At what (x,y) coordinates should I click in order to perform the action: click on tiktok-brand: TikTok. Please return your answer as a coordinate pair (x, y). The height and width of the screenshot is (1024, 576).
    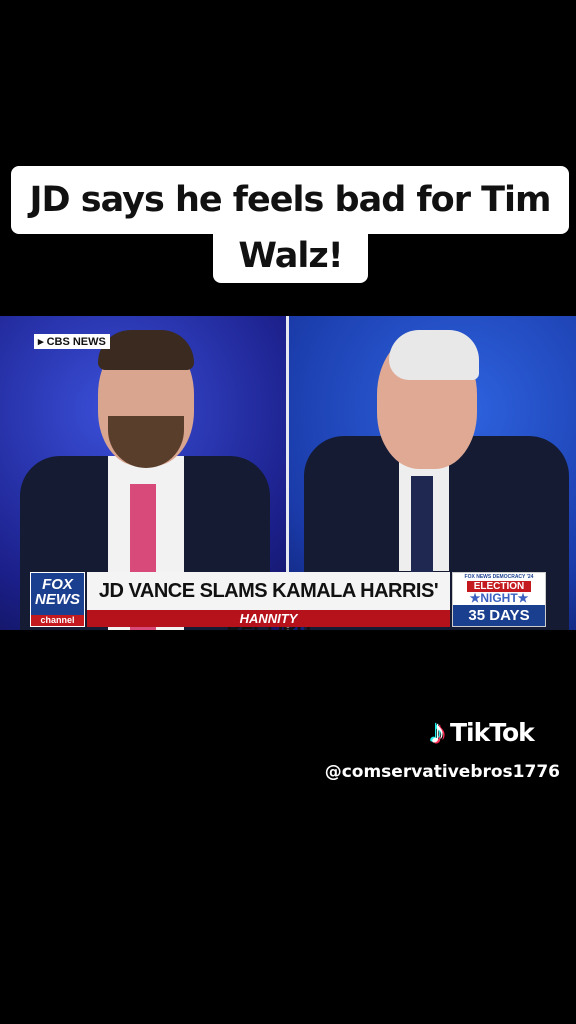
    Looking at the image, I should click on (492, 732).